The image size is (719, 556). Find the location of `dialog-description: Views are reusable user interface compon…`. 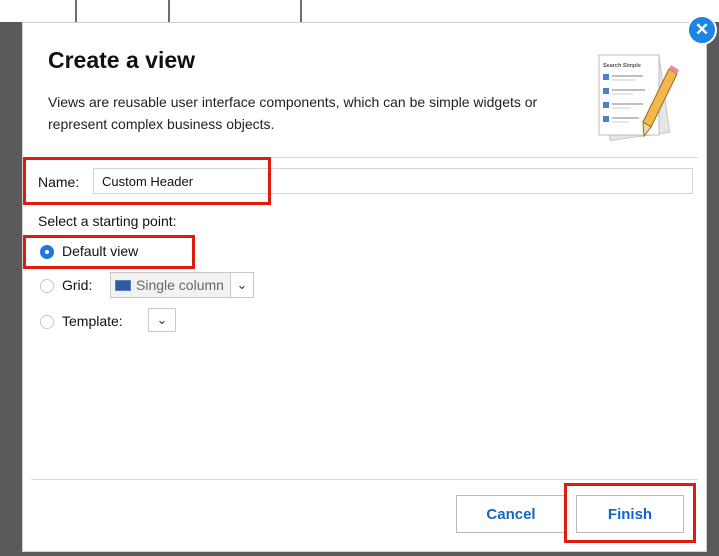

dialog-description: Views are reusable user interface compon… is located at coordinates (293, 113).